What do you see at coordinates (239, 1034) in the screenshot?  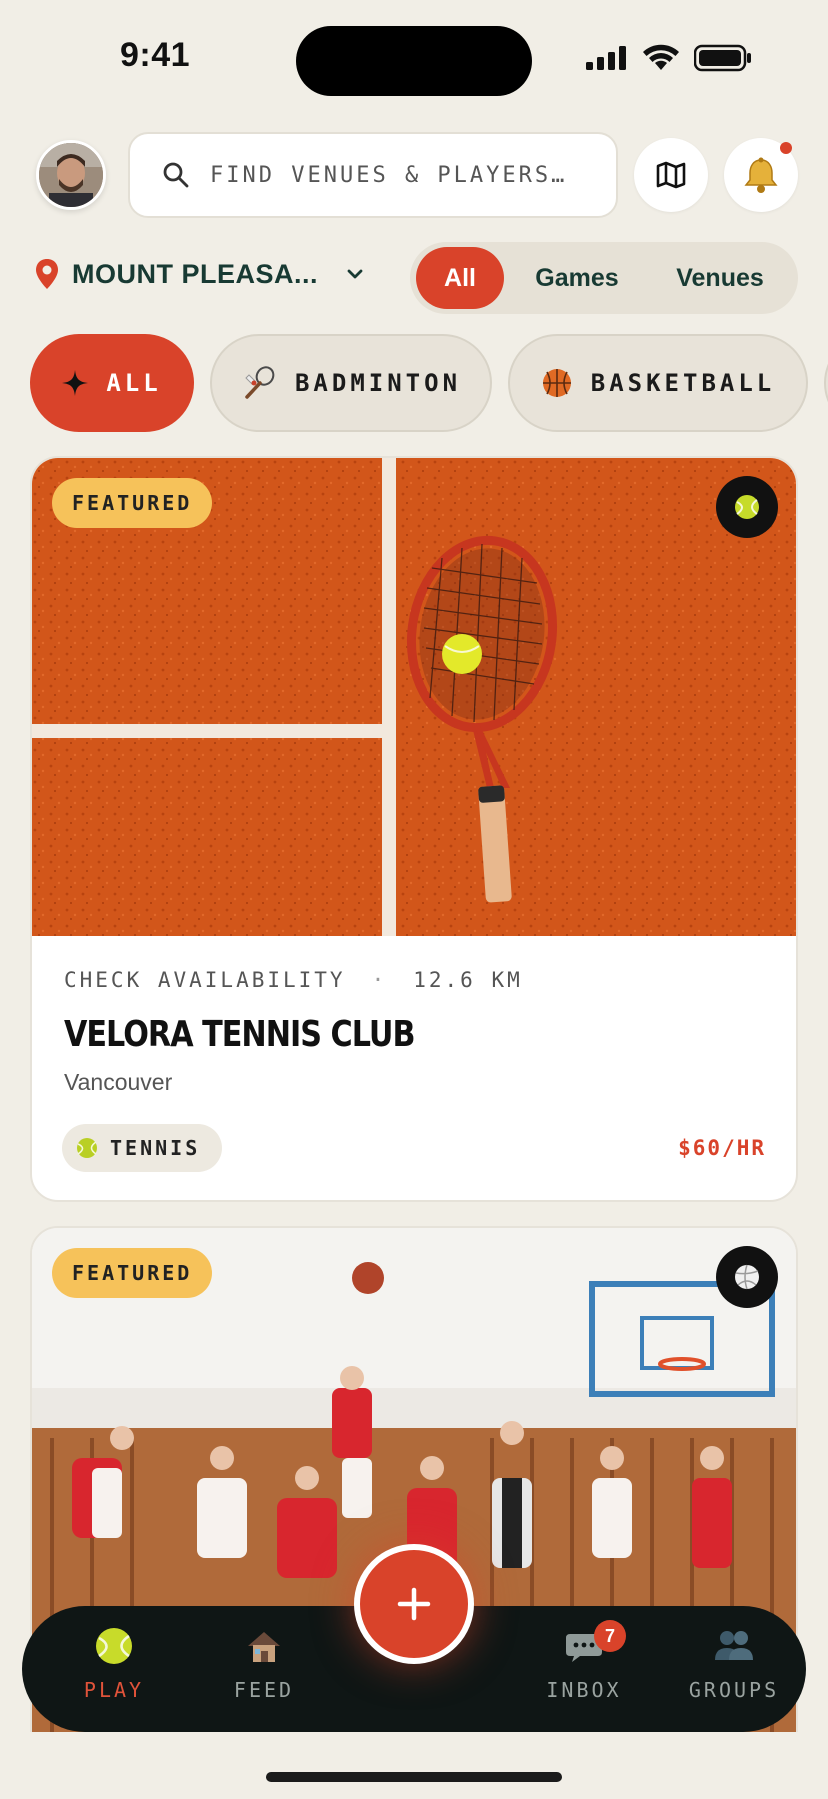 I see `venue-name: VELORA TENNIS CLUB` at bounding box center [239, 1034].